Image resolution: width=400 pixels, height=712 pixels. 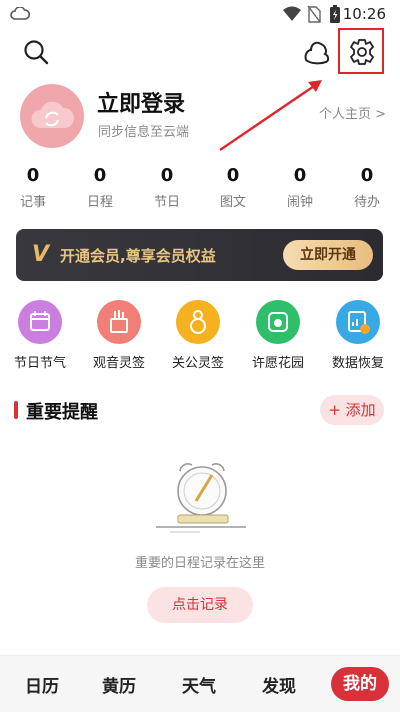 What do you see at coordinates (197, 363) in the screenshot?
I see `feature-label: 关公灵签` at bounding box center [197, 363].